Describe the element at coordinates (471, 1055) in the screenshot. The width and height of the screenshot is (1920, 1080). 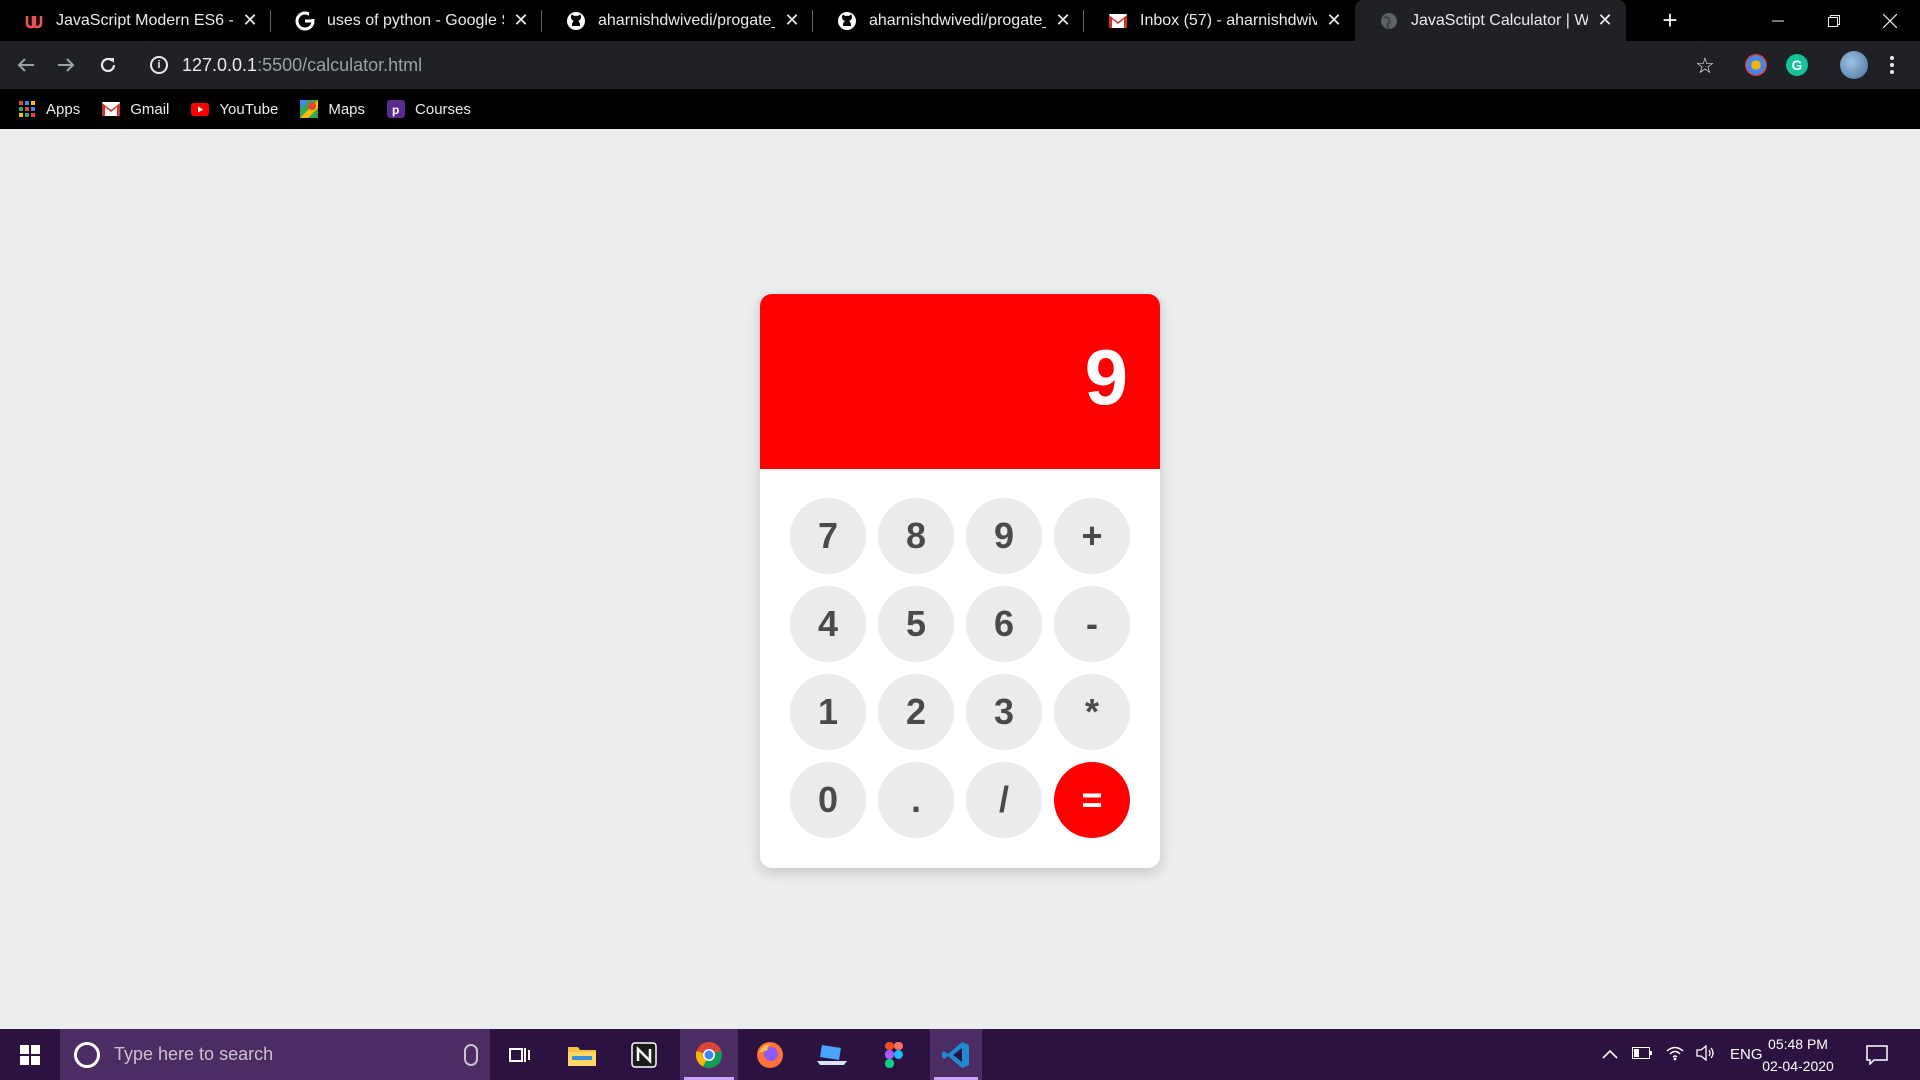
I see `microphone-icon` at that location.